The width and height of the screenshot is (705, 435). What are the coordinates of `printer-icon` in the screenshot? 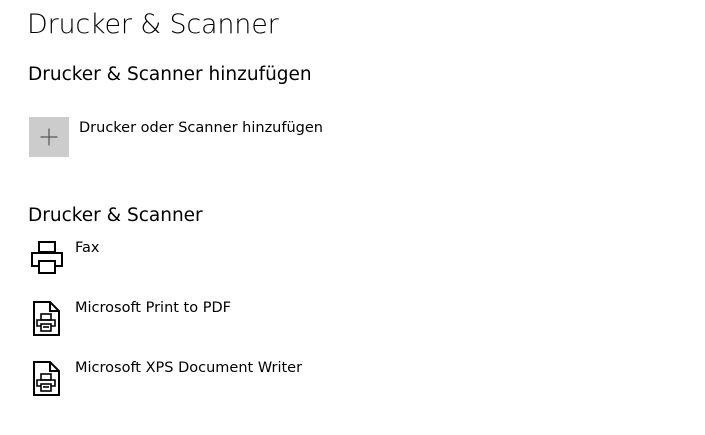 It's located at (47, 257).